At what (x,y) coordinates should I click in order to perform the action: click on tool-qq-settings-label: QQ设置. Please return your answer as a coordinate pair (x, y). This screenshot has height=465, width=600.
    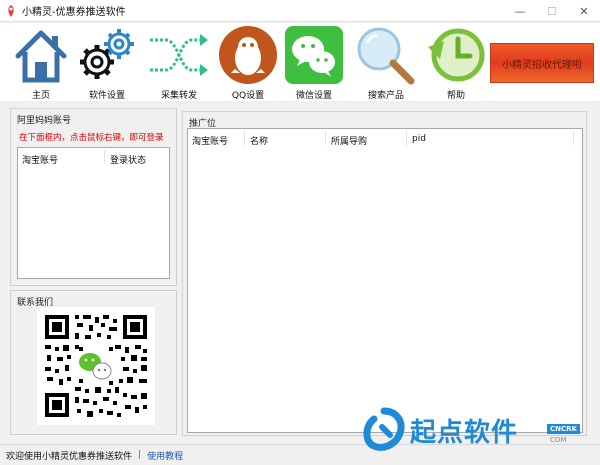
    Looking at the image, I should click on (248, 96).